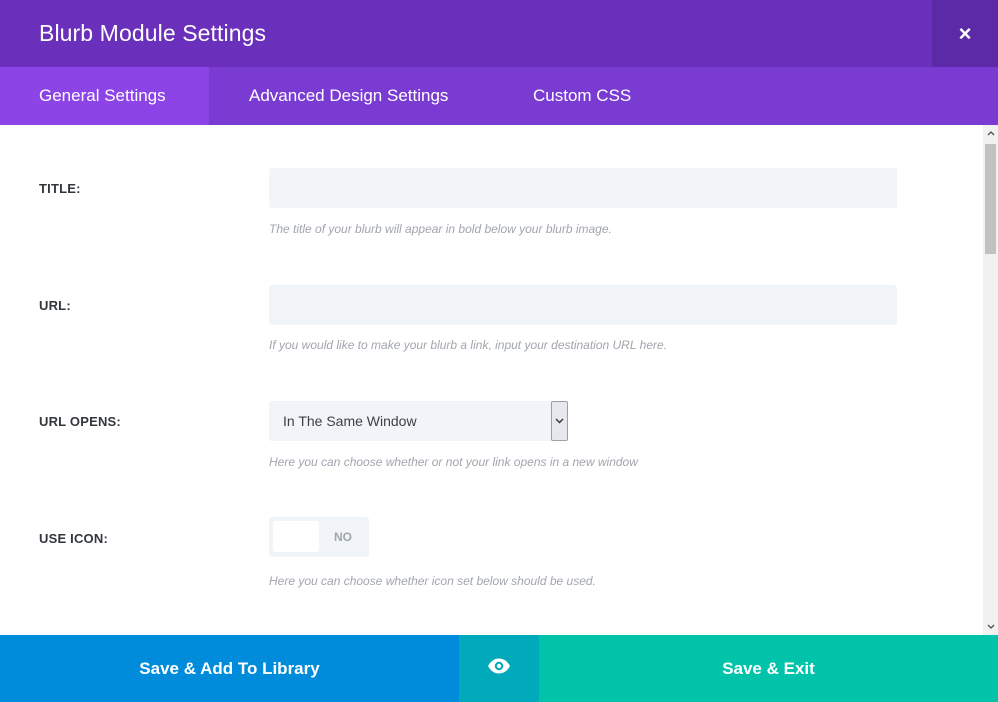 This screenshot has width=998, height=702. Describe the element at coordinates (104, 96) in the screenshot. I see `tab-general-settings: General Settings` at that location.